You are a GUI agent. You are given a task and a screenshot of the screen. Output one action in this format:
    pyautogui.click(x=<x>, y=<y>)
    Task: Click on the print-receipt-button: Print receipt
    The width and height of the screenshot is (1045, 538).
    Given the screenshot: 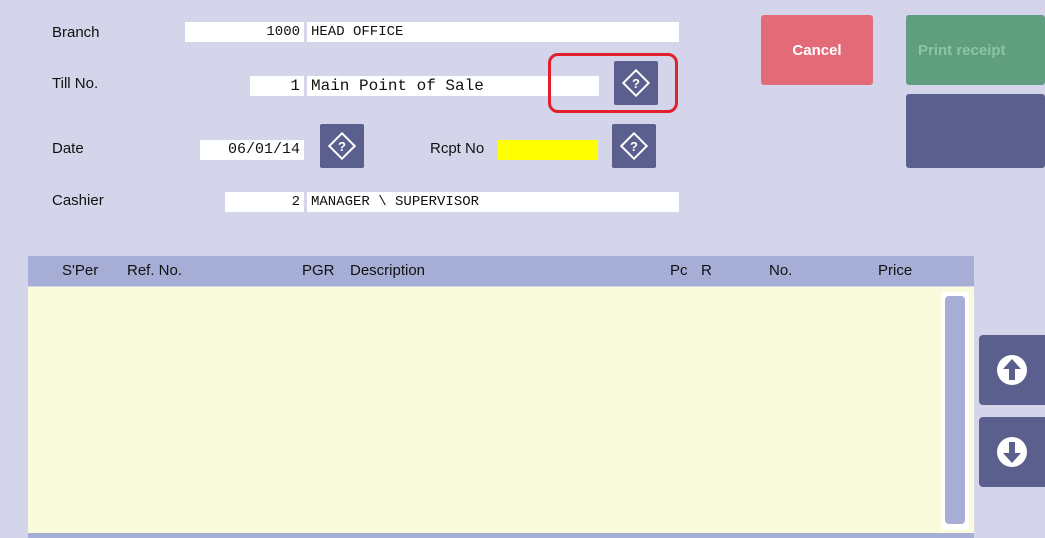 What is the action you would take?
    pyautogui.click(x=975, y=50)
    